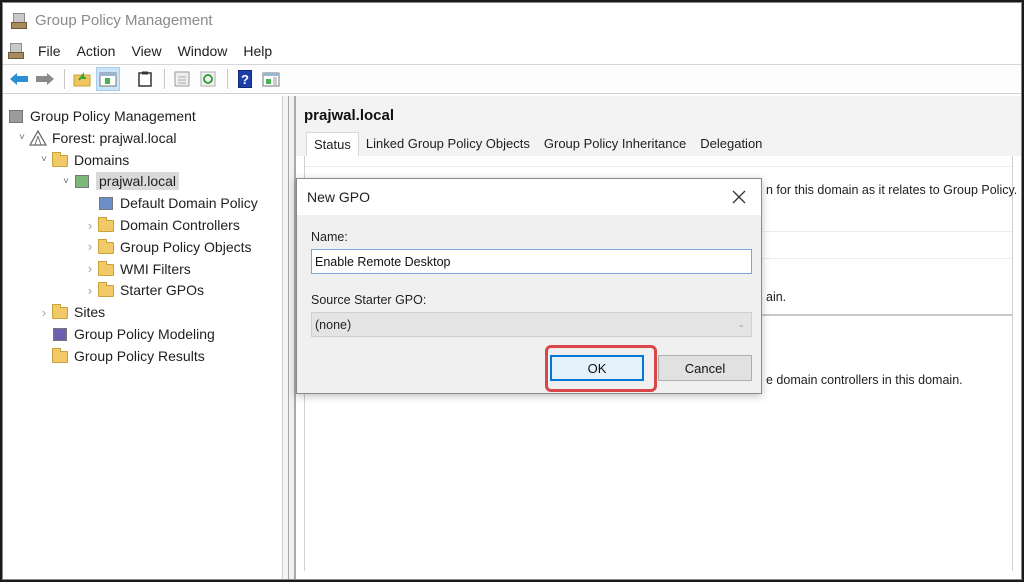  I want to click on refresh-icon, so click(208, 79).